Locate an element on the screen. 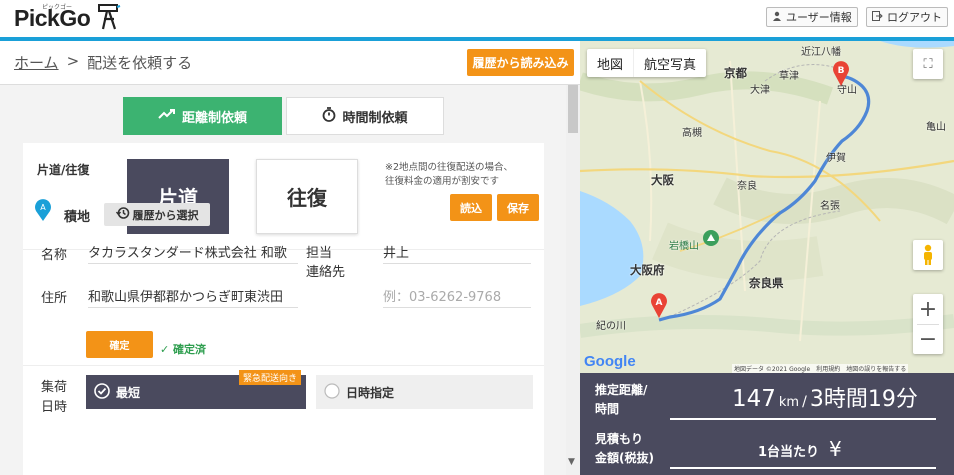 The height and width of the screenshot is (475, 954). svg-text: B is located at coordinates (841, 71).